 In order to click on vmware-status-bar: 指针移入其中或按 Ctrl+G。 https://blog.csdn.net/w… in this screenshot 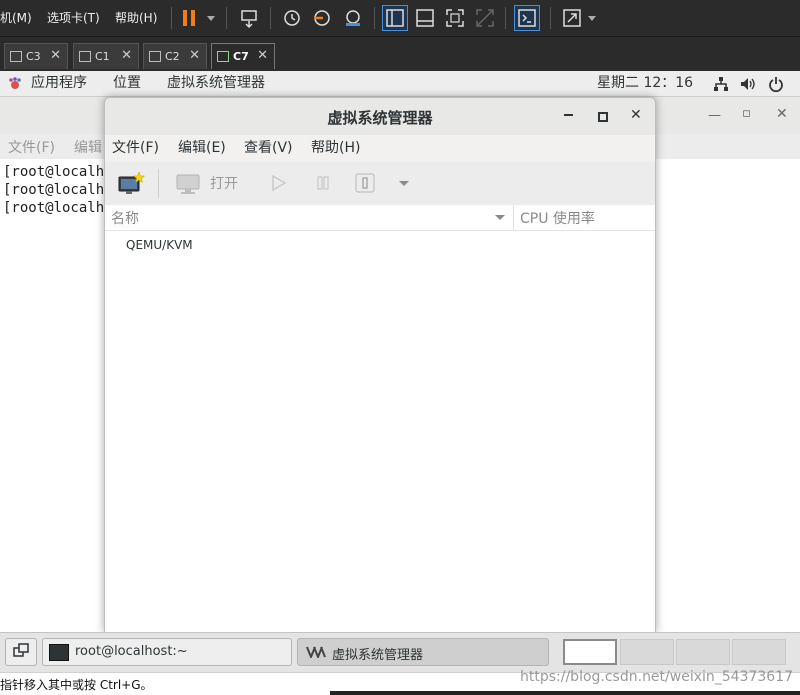, I will do `click(400, 682)`.